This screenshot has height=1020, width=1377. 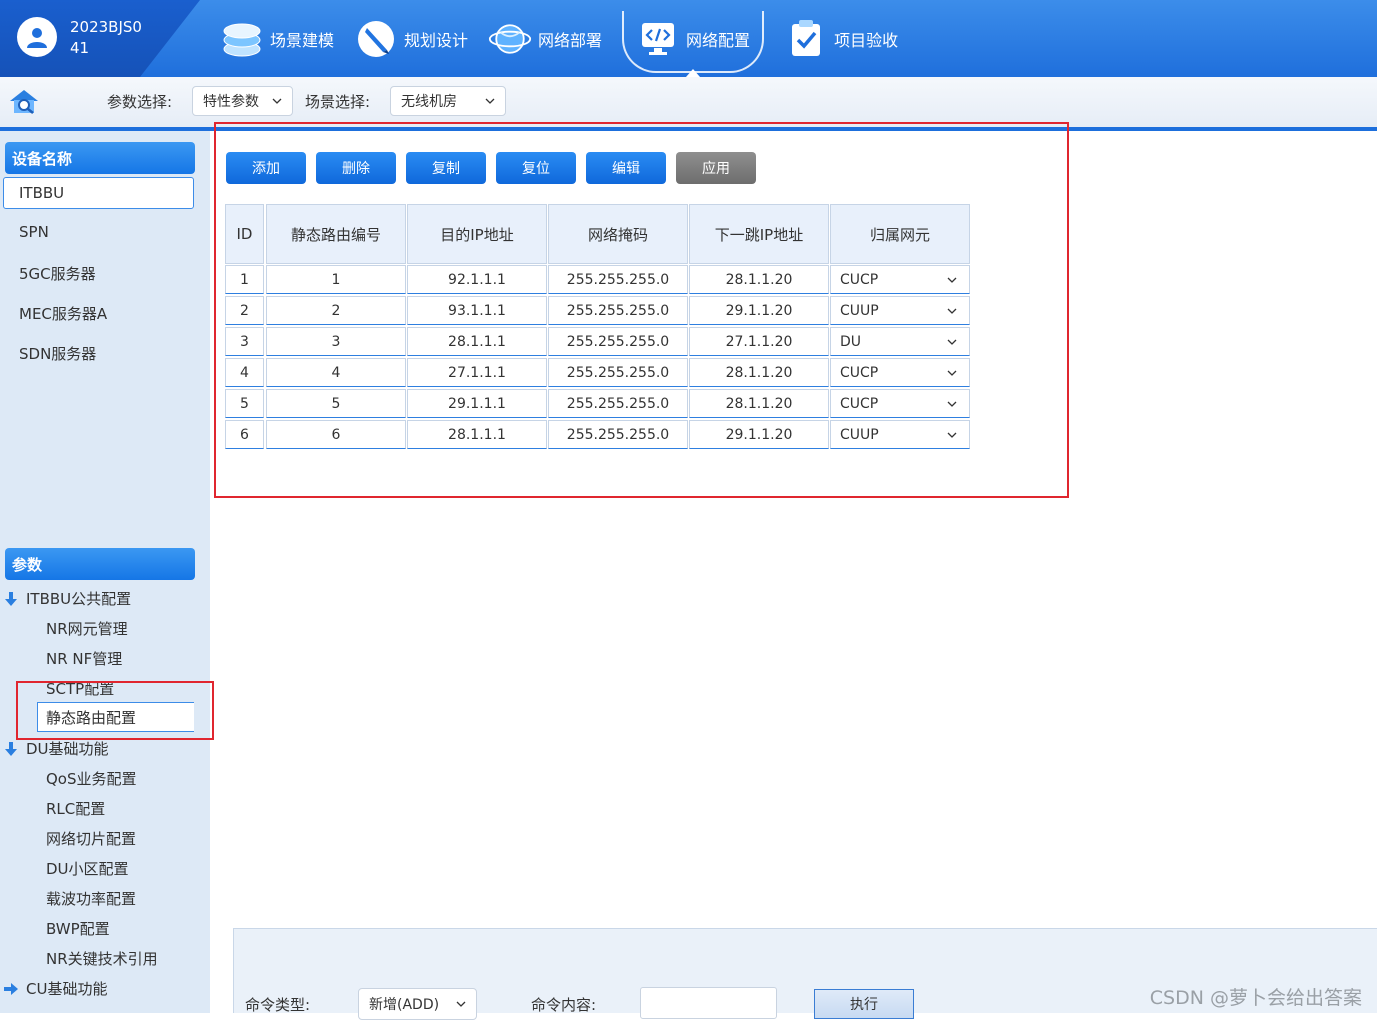 What do you see at coordinates (57, 353) in the screenshot?
I see `device-item-sdn-server: SDN服务器` at bounding box center [57, 353].